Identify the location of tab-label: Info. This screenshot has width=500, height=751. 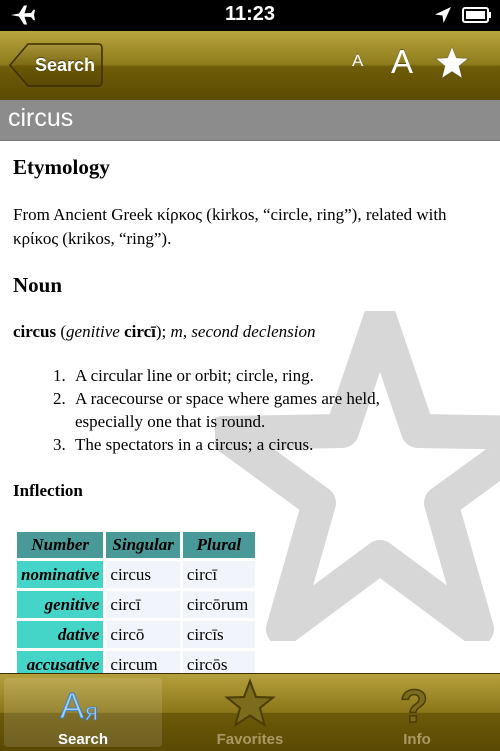
(417, 739).